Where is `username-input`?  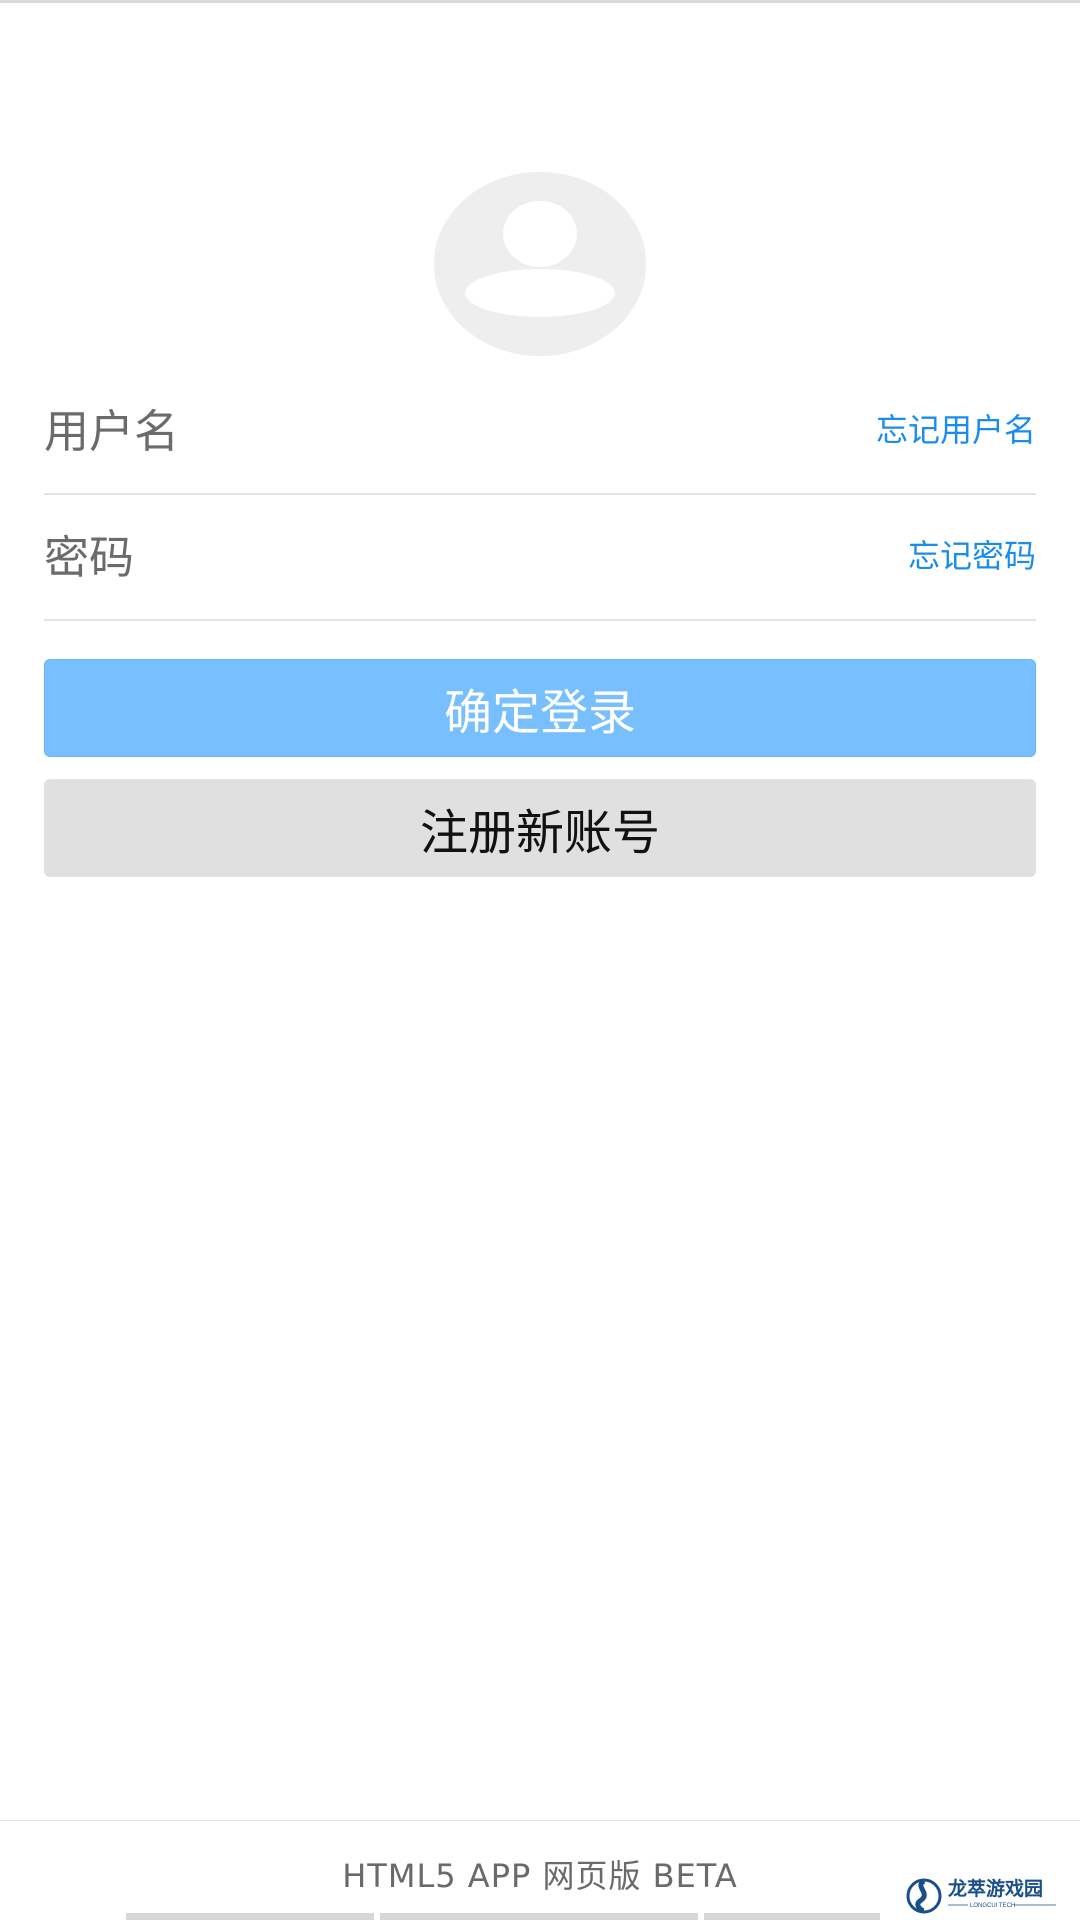
username-input is located at coordinates (394, 431).